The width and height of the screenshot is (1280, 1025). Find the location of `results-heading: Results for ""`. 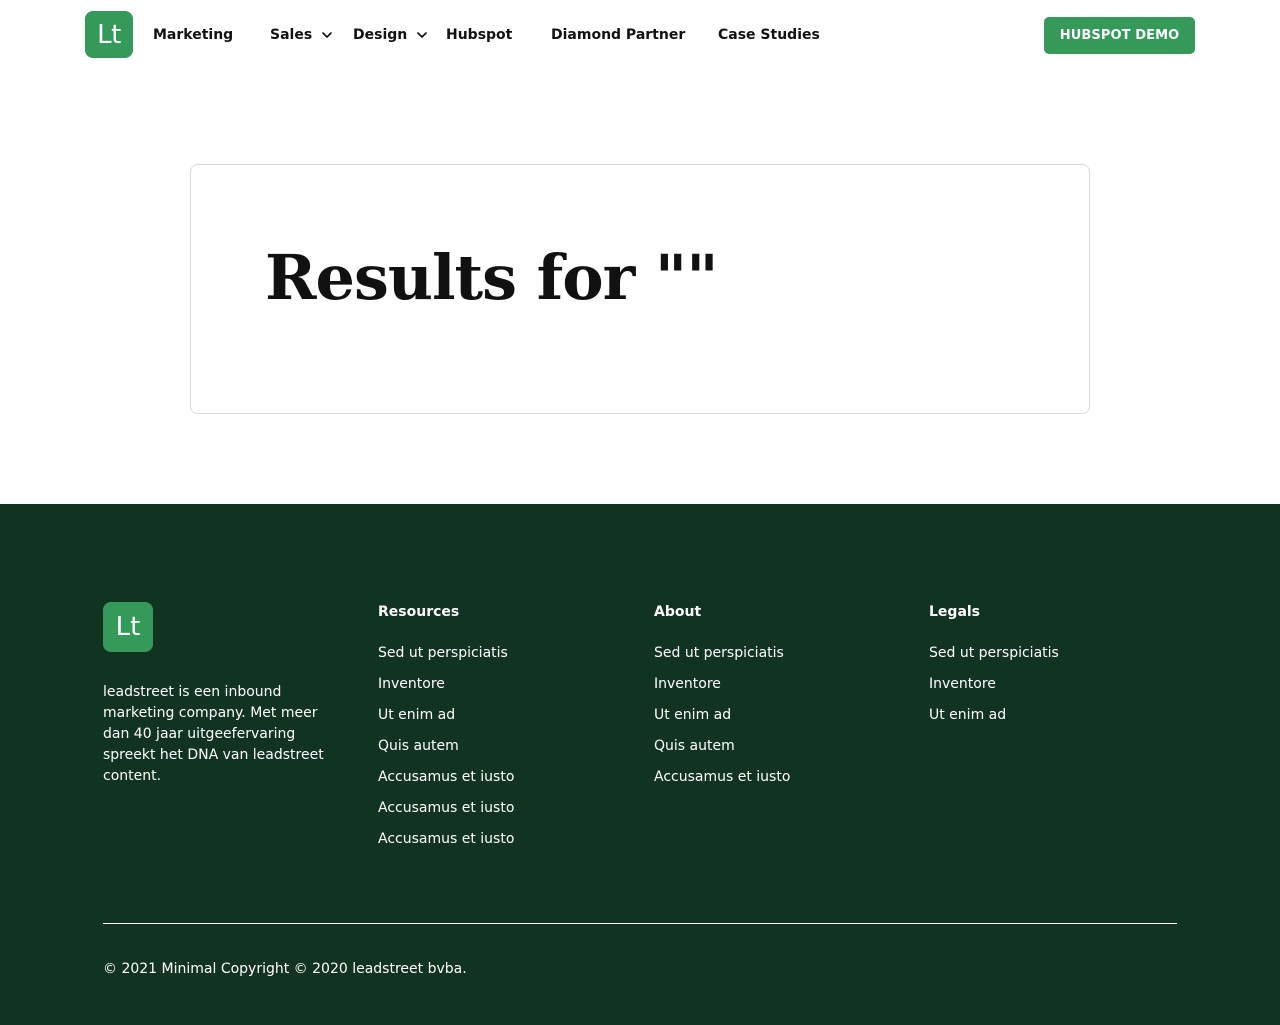

results-heading: Results for "" is located at coordinates (492, 277).